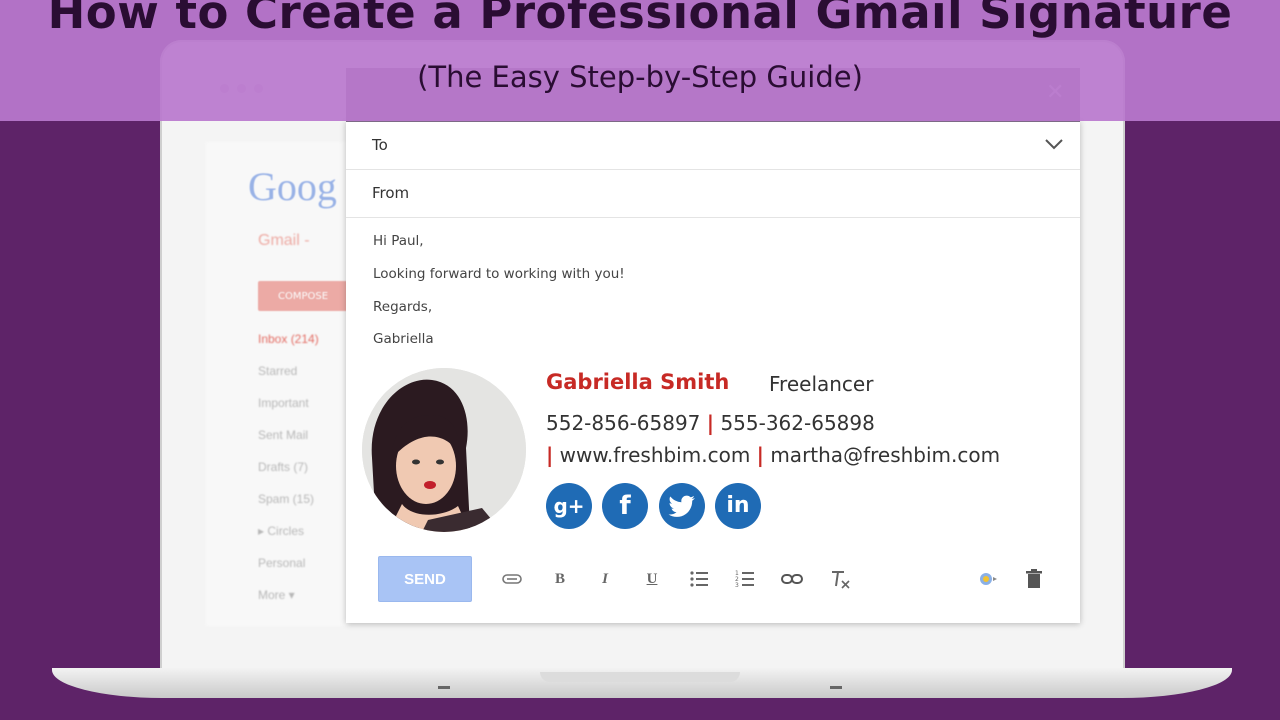 The width and height of the screenshot is (1280, 720). I want to click on nav-item-circles: ▸ Circles, so click(288, 531).